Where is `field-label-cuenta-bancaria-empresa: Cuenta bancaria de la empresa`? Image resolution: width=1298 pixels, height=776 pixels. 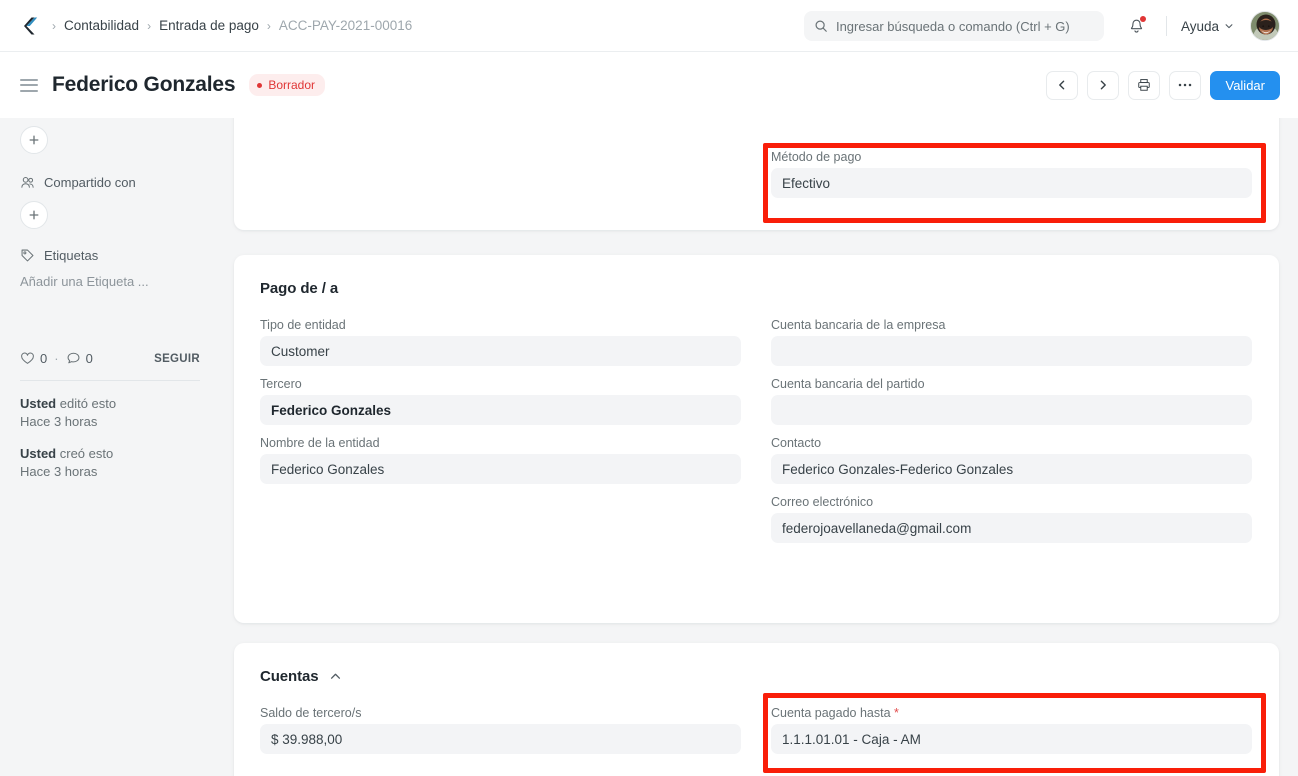 field-label-cuenta-bancaria-empresa: Cuenta bancaria de la empresa is located at coordinates (858, 325).